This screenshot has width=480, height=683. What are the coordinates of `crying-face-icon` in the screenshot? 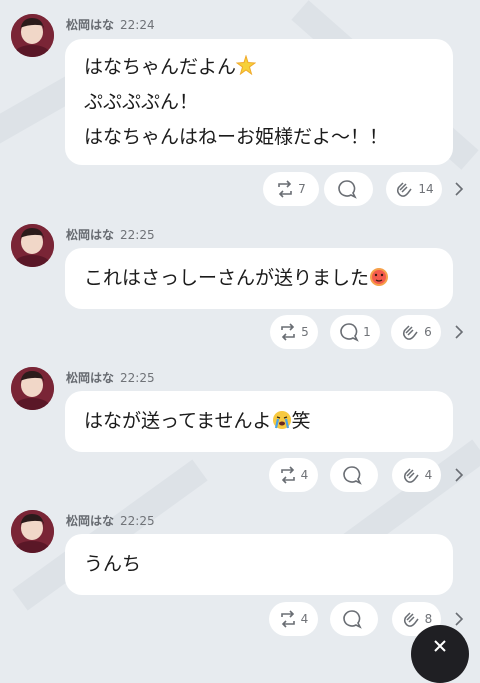 It's located at (282, 421).